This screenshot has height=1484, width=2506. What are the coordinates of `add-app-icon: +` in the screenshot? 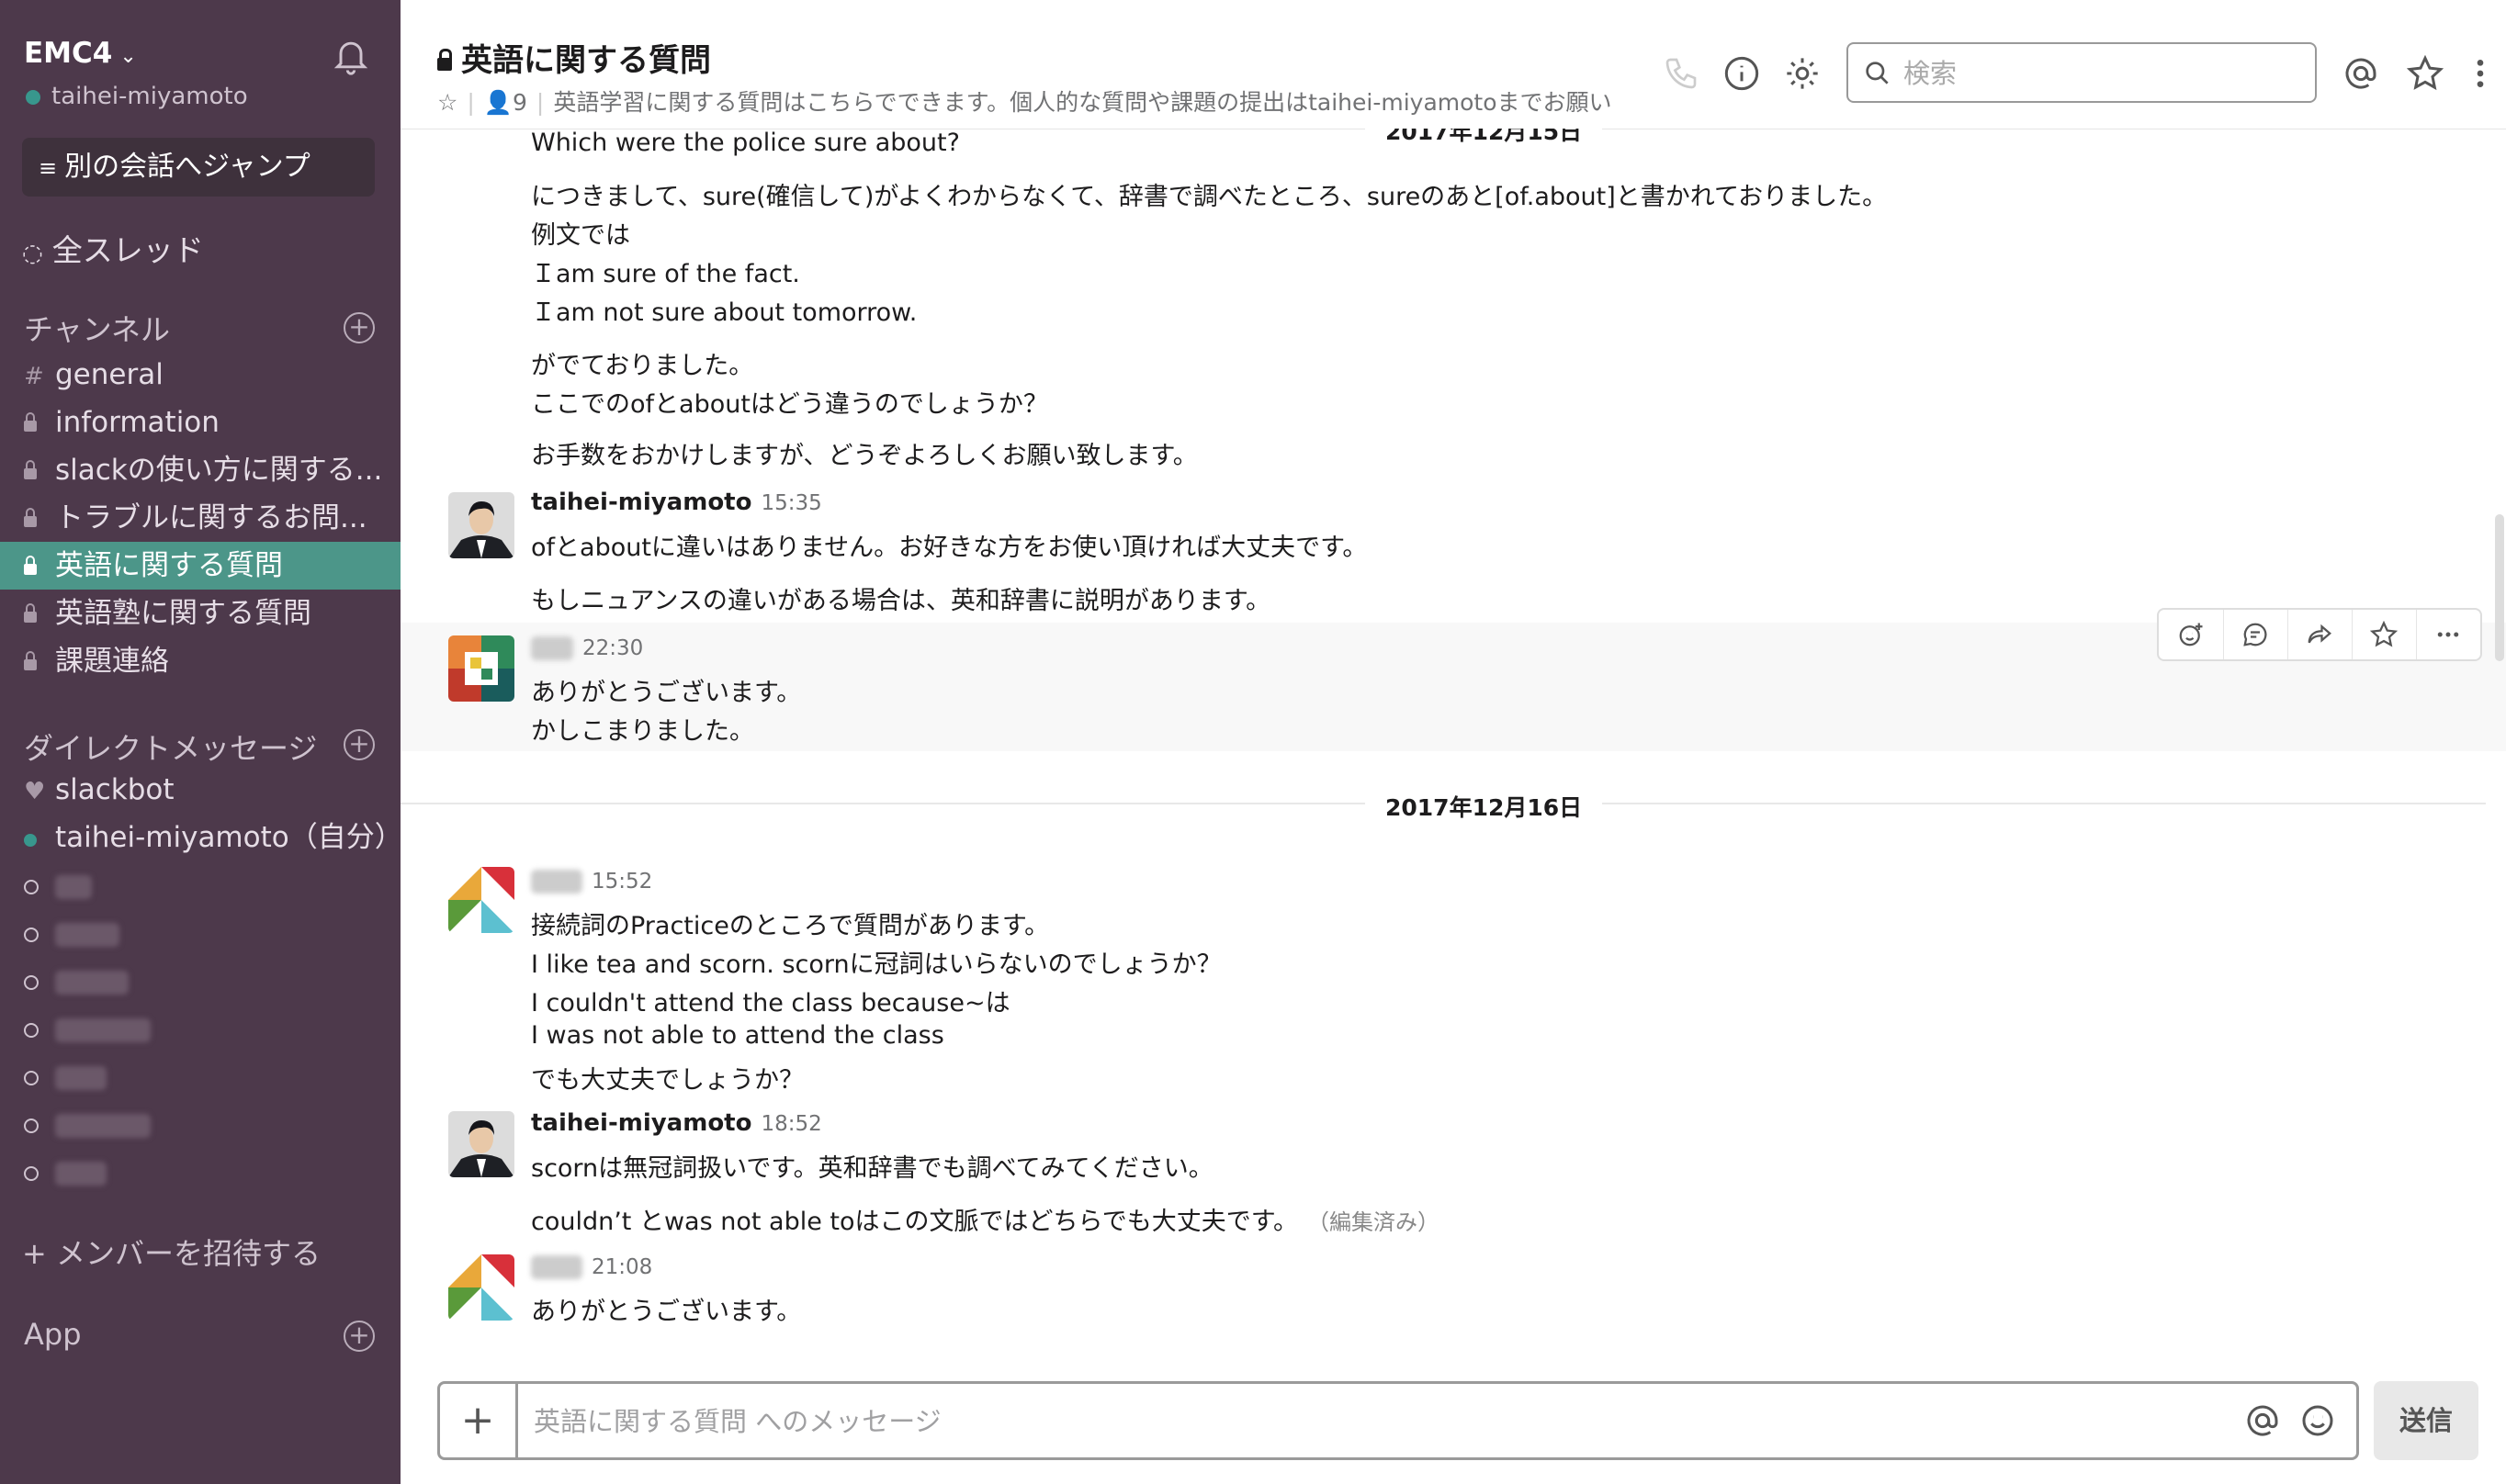 It's located at (359, 1337).